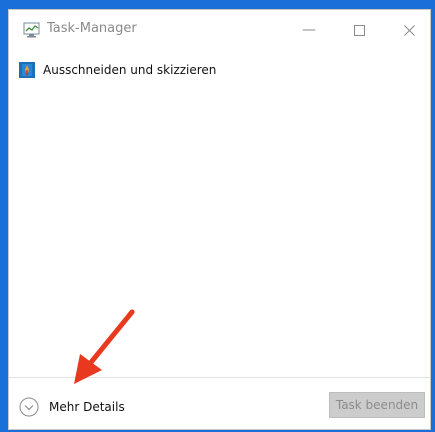 The width and height of the screenshot is (435, 432). I want to click on red-arrow-annotation, so click(104, 346).